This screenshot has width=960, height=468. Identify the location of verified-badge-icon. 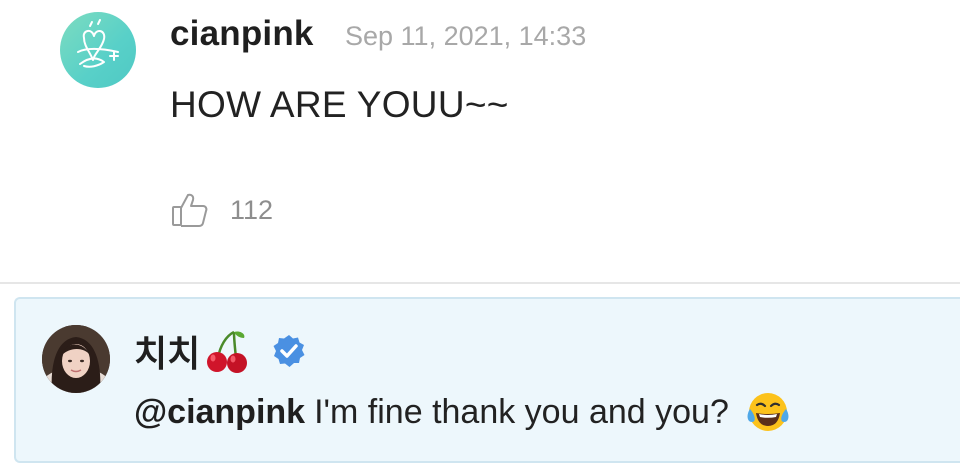
(289, 351).